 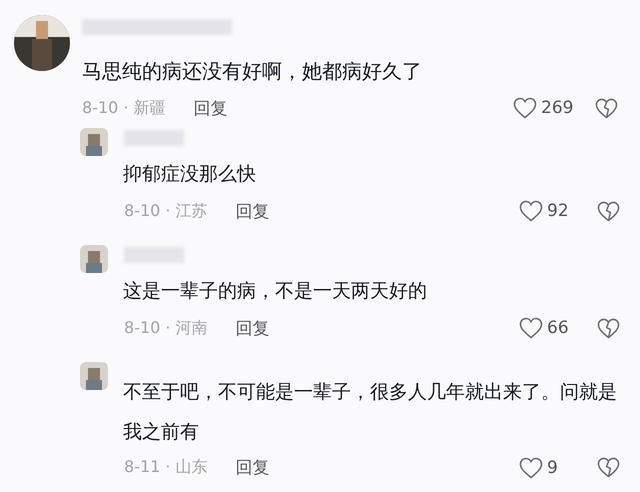 I want to click on date-location: 8-10 · 新疆, so click(x=124, y=108).